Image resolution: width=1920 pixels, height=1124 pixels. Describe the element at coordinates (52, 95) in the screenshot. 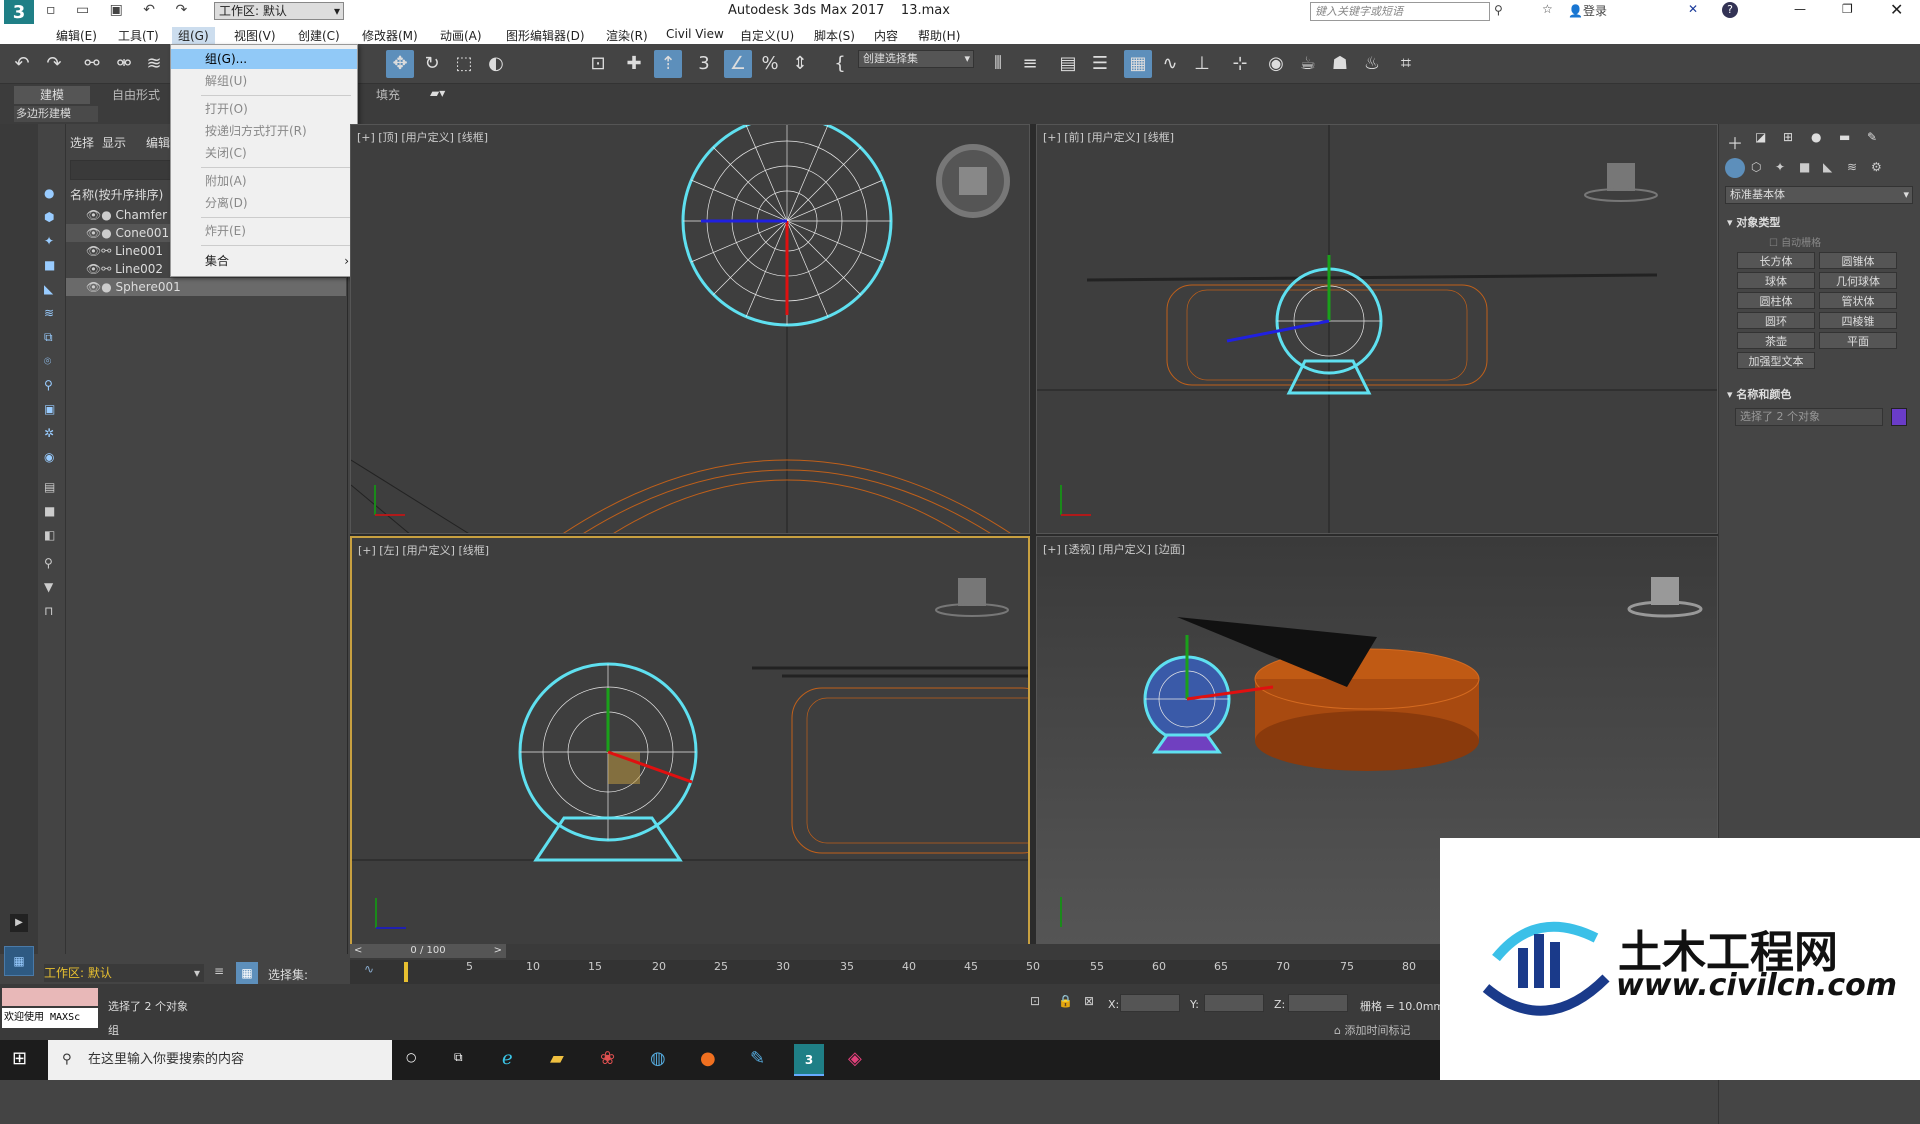

I see `ribbon-tab-modeling: 建模` at that location.